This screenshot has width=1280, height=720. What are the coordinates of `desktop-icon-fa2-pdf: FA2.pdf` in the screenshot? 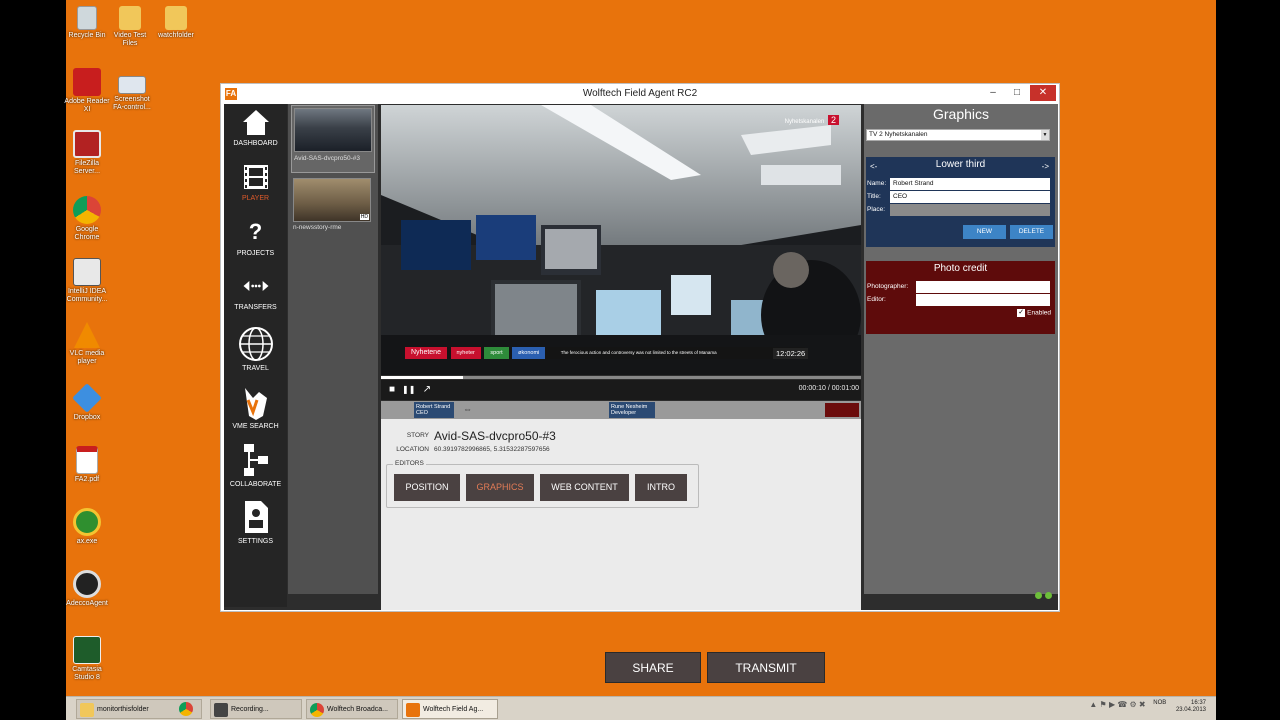 It's located at (87, 465).